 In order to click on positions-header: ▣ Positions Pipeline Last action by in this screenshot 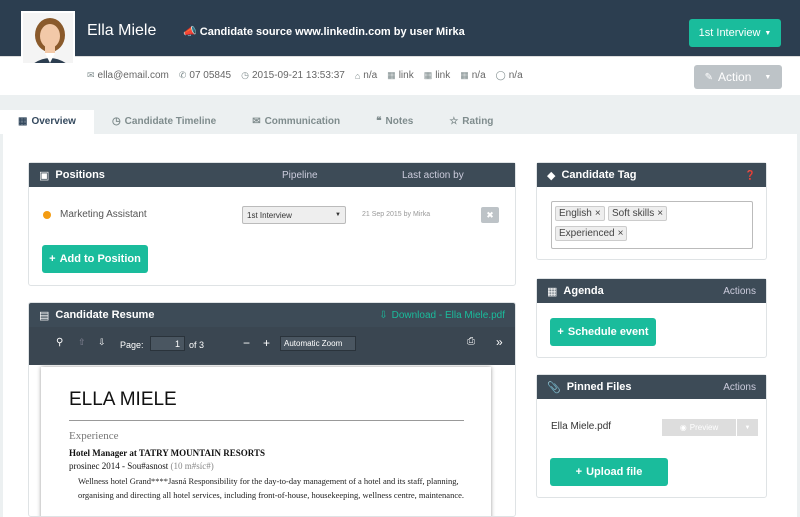, I will do `click(272, 175)`.